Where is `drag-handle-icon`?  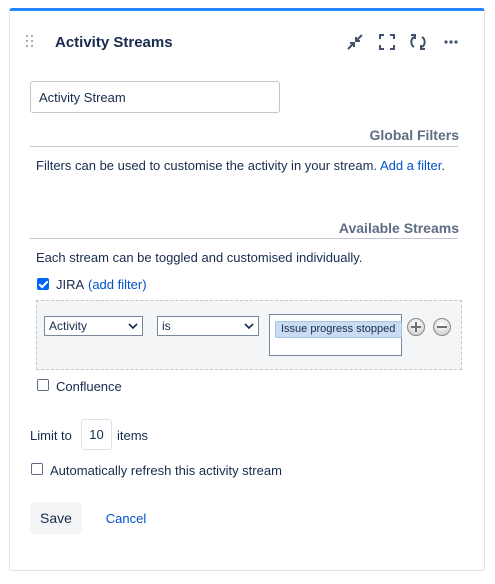 drag-handle-icon is located at coordinates (30, 41).